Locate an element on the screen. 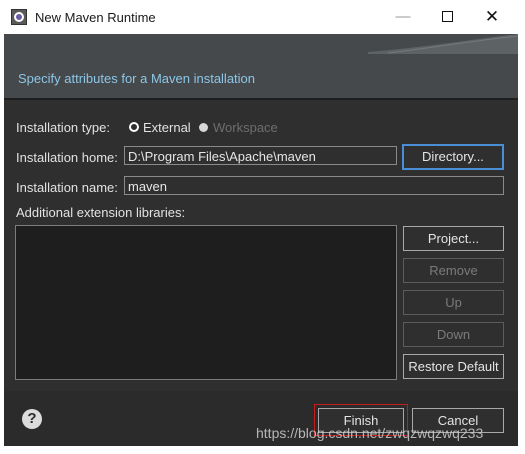  installation-name-label: Installation name: is located at coordinates (67, 187).